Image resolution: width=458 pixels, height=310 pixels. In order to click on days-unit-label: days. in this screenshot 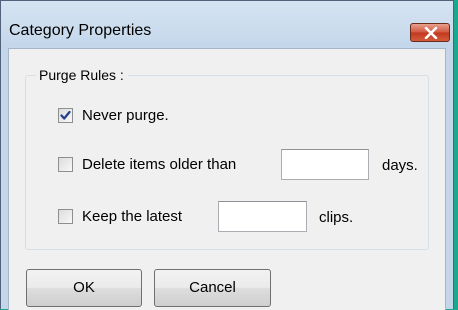, I will do `click(400, 165)`.